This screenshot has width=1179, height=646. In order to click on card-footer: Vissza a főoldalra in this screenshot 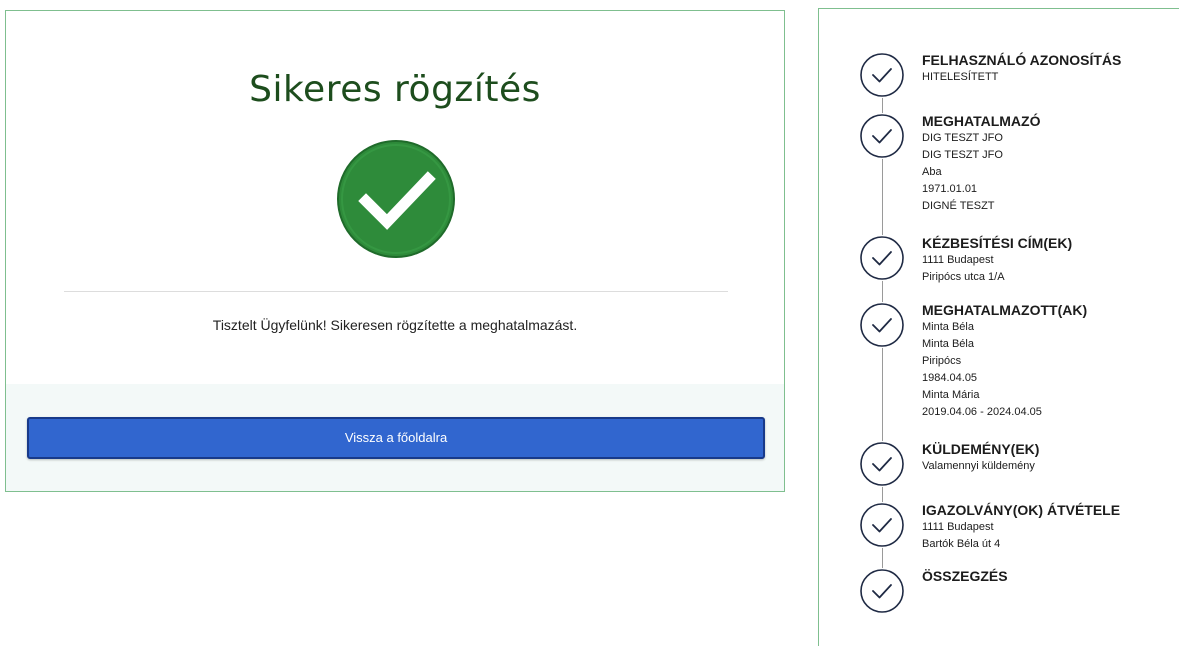, I will do `click(395, 437)`.